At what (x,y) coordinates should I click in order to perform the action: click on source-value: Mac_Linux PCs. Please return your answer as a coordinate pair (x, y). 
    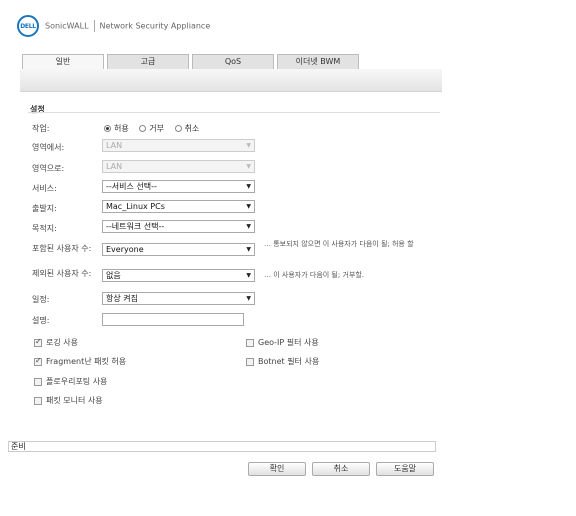
    Looking at the image, I should click on (135, 206).